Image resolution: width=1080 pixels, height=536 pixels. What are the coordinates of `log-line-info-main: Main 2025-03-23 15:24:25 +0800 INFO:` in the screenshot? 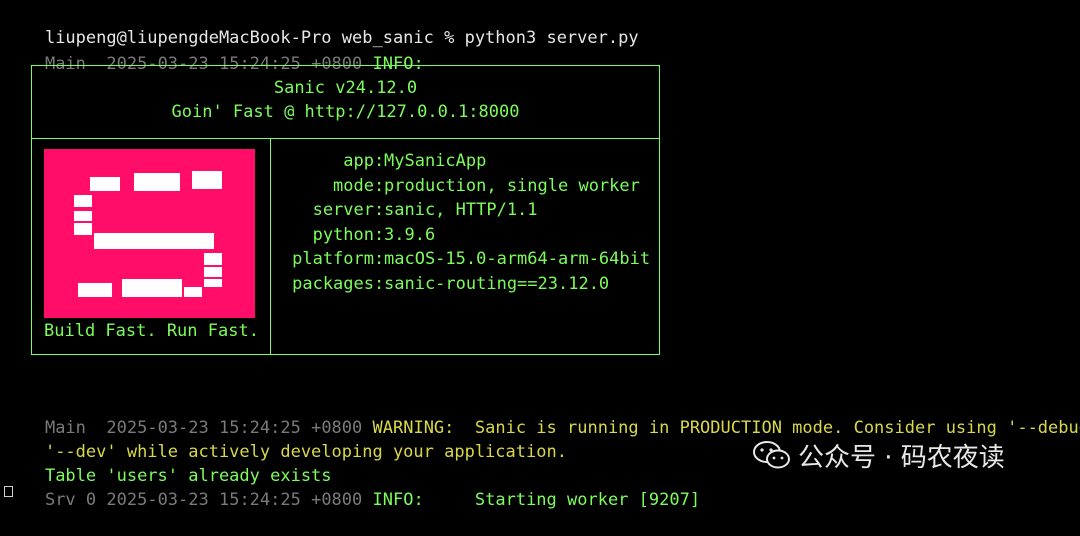 It's located at (214, 51).